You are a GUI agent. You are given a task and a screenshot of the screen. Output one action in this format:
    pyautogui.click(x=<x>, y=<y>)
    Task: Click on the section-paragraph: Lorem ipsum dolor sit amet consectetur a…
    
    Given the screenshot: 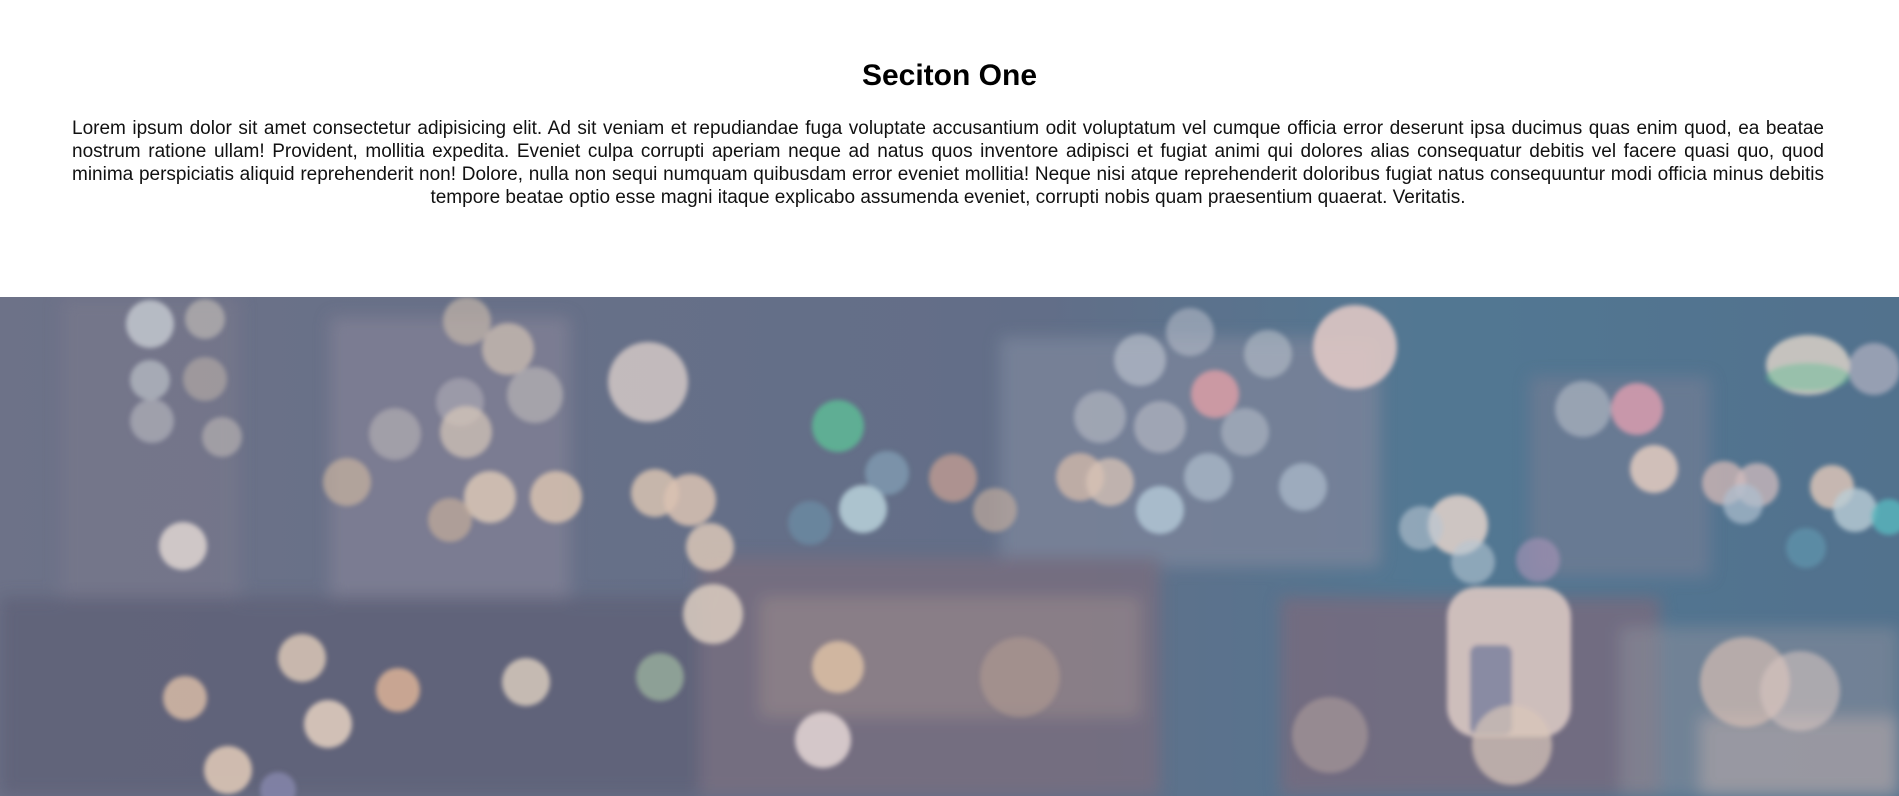 What is the action you would take?
    pyautogui.click(x=948, y=163)
    